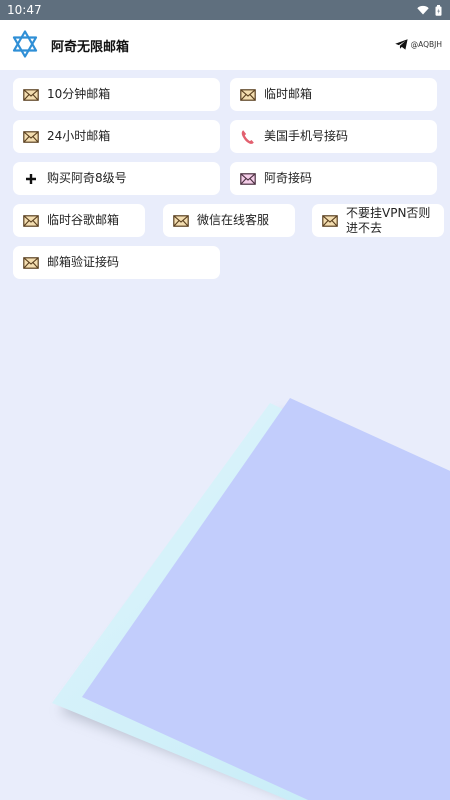 The height and width of the screenshot is (800, 450). I want to click on button-label: 微信在线客服, so click(233, 220).